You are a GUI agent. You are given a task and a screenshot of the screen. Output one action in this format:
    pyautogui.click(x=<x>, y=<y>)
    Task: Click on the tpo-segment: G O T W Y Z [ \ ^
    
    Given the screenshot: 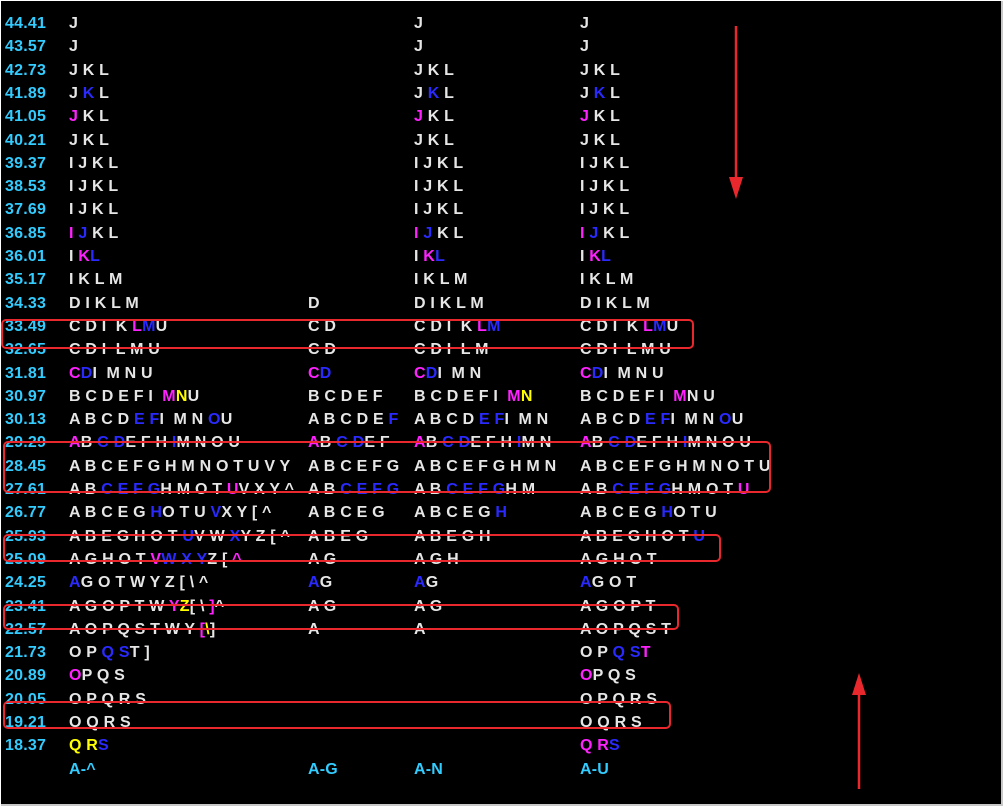 What is the action you would take?
    pyautogui.click(x=144, y=583)
    